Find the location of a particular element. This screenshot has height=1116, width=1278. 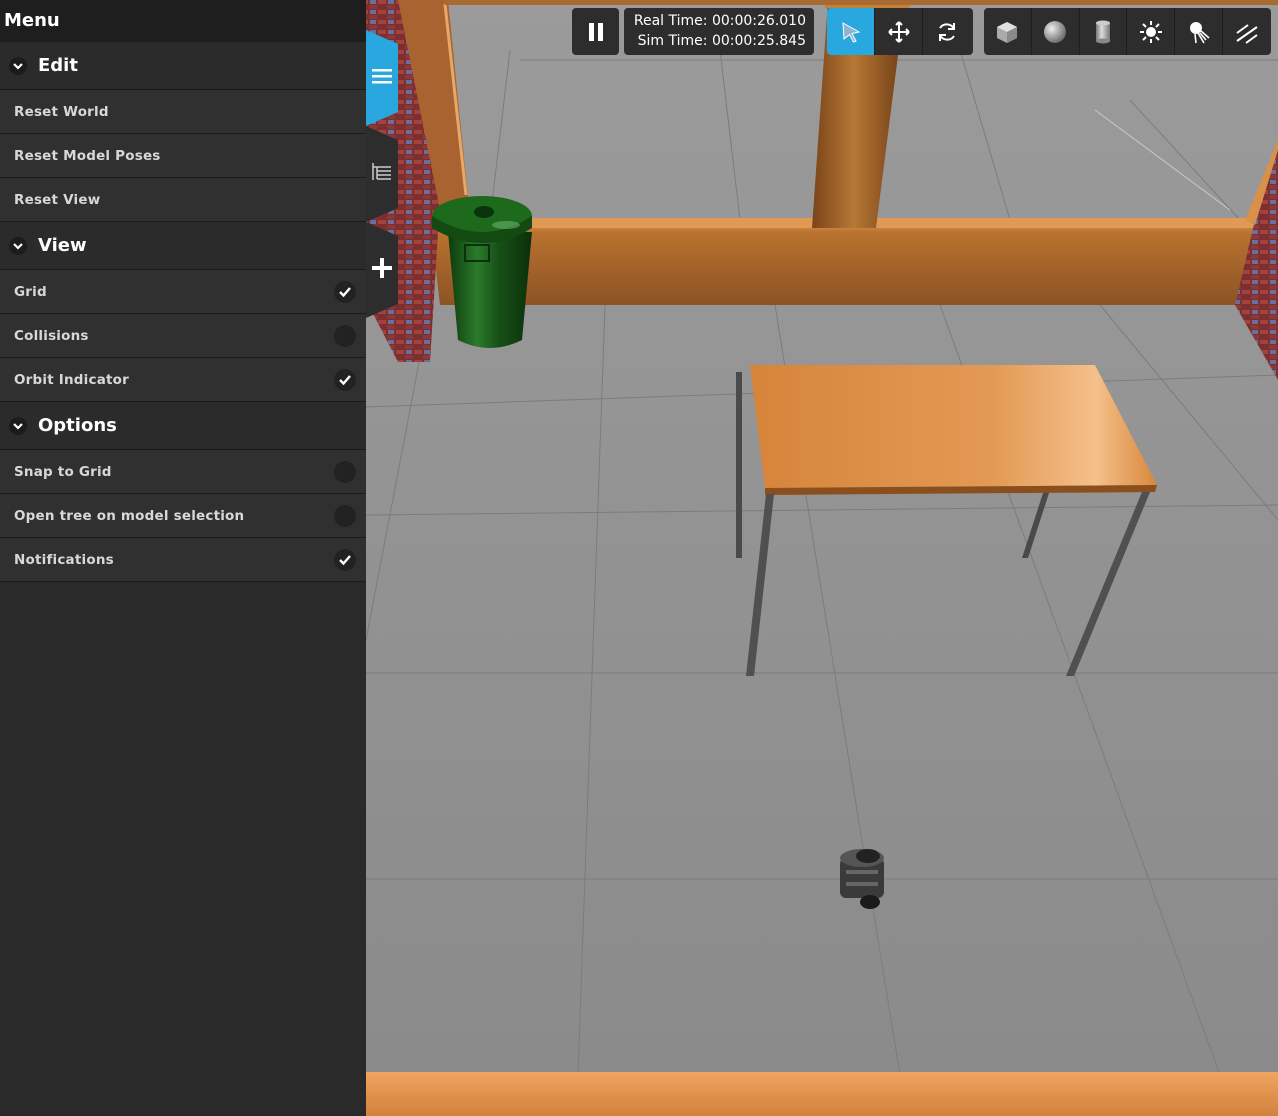

box-icon is located at coordinates (1007, 32).